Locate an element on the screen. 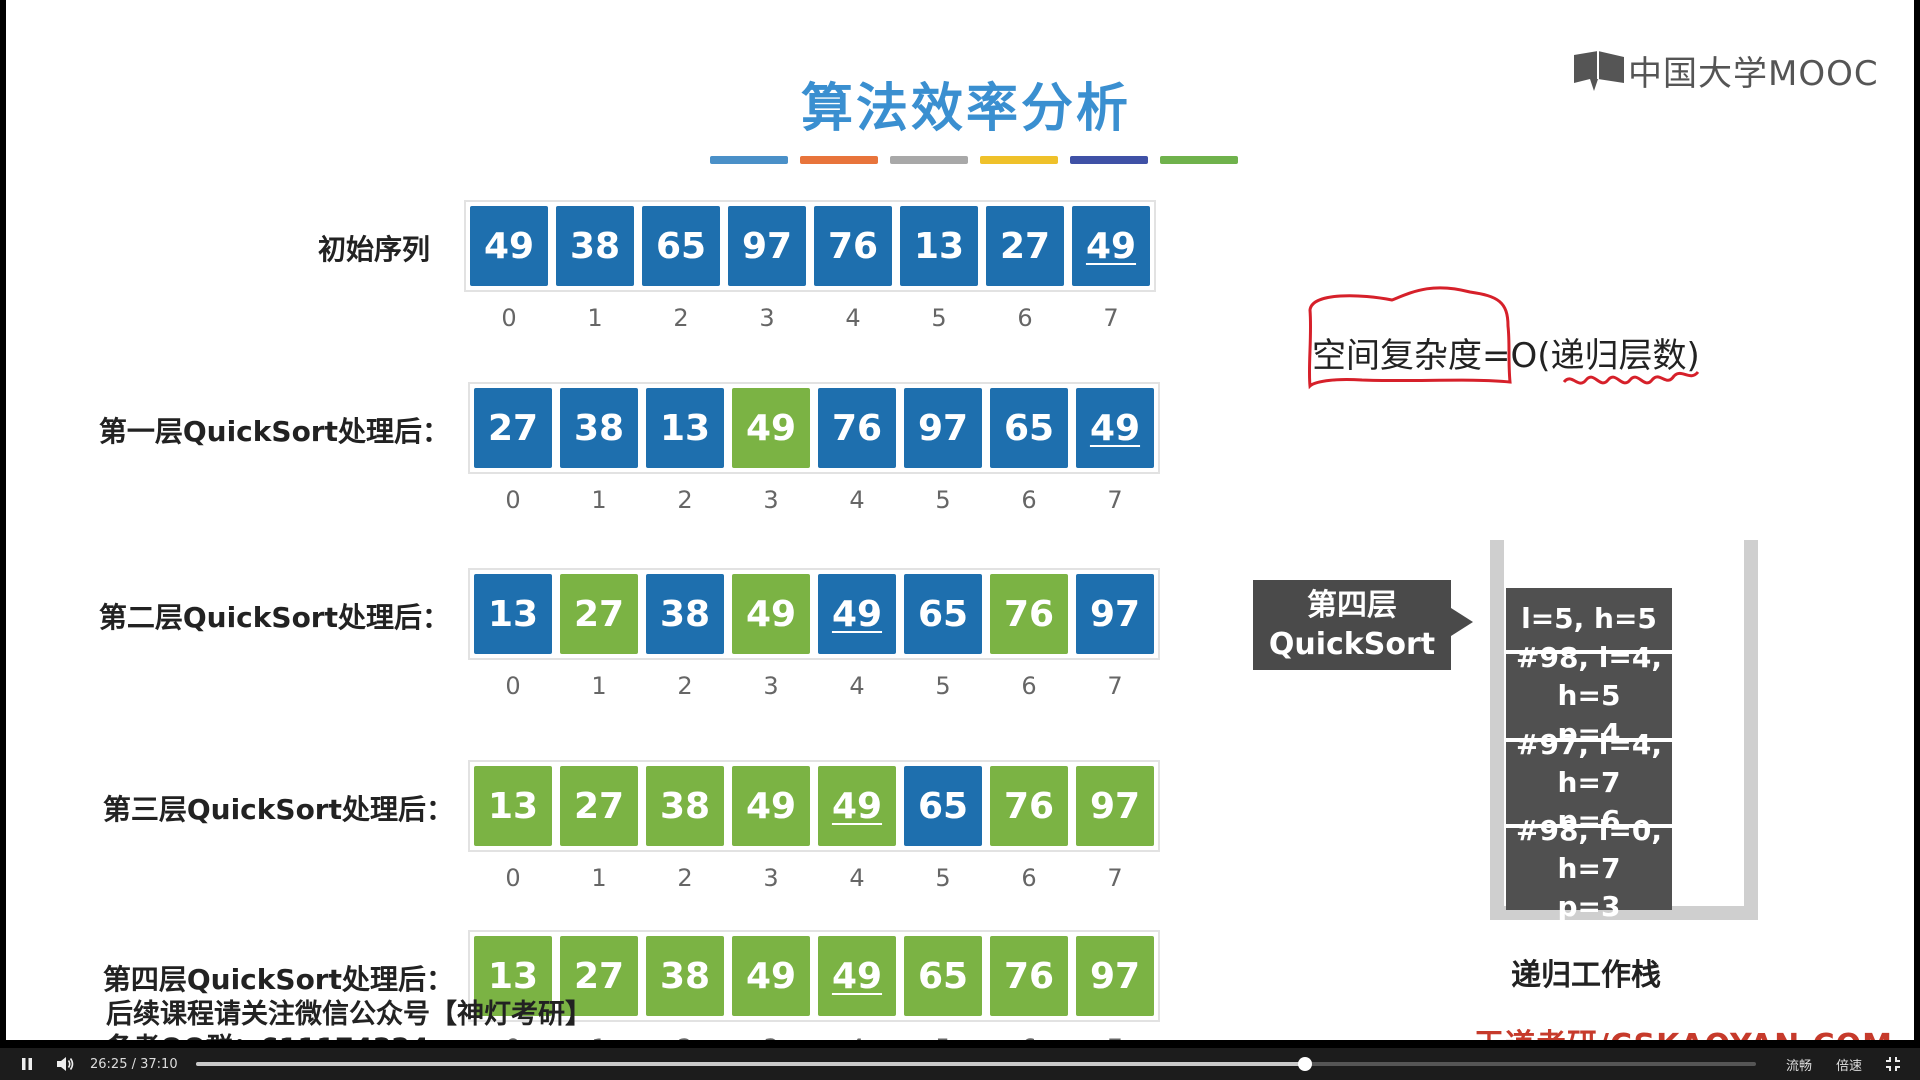 This screenshot has height=1080, width=1920. speed-button: 倍速 is located at coordinates (1849, 1064).